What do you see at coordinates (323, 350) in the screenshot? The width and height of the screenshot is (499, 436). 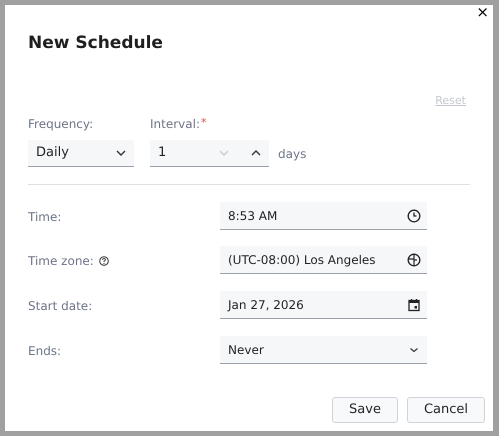 I see `ends-select: Never` at bounding box center [323, 350].